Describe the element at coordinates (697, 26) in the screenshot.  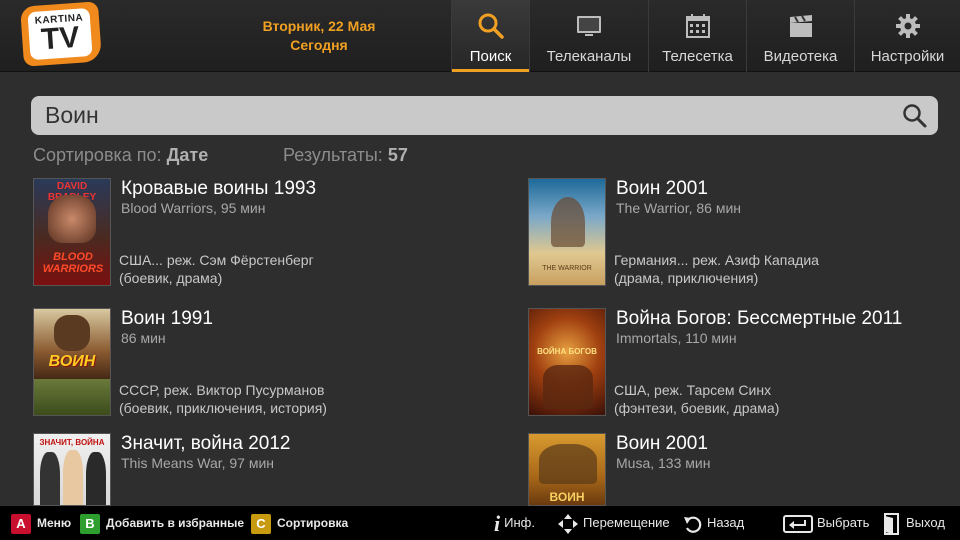
I see `calendar-icon` at that location.